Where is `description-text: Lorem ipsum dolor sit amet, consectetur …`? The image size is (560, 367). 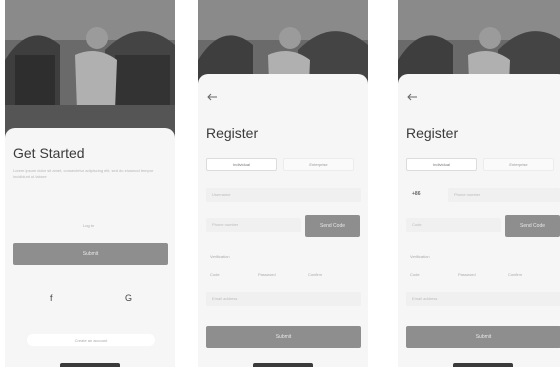 description-text: Lorem ipsum dolor sit amet, consectetur … is located at coordinates (83, 173).